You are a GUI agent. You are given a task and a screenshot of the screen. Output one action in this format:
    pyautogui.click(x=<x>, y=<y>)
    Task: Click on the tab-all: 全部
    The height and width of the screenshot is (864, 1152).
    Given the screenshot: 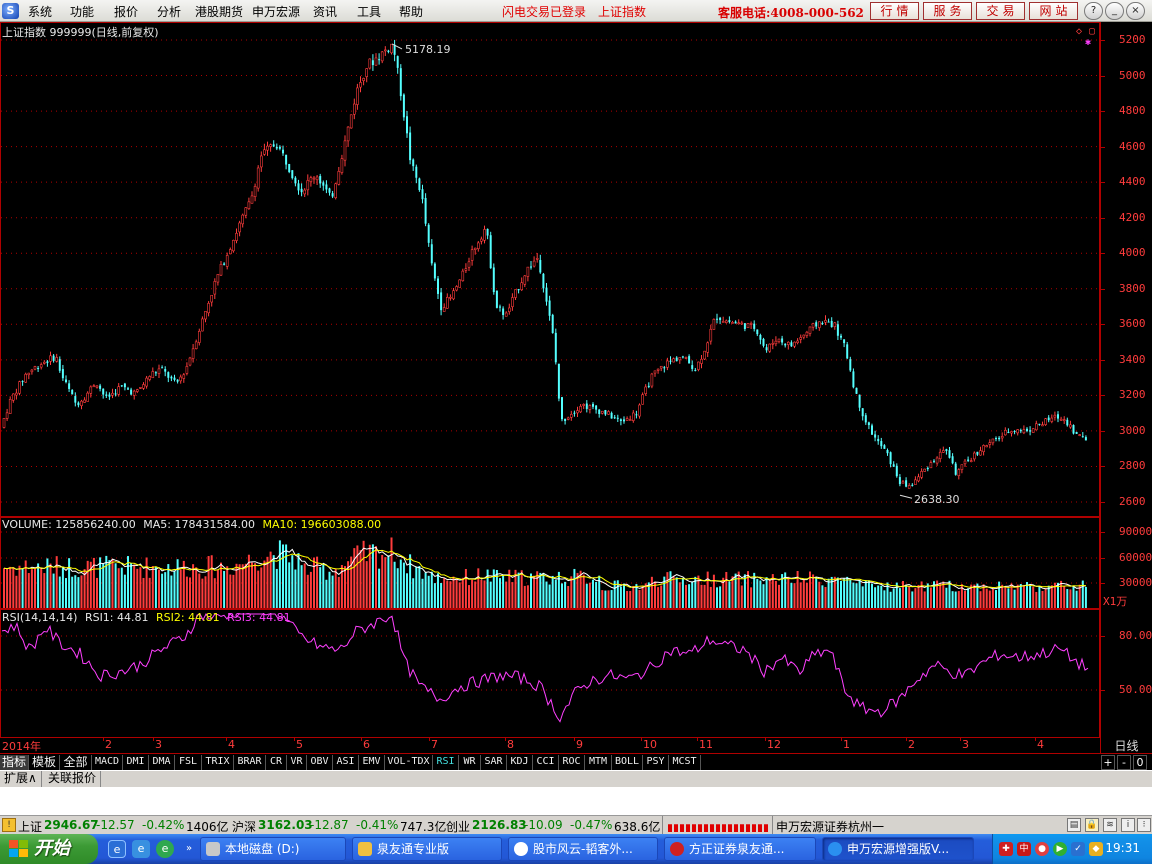 What is the action you would take?
    pyautogui.click(x=76, y=762)
    